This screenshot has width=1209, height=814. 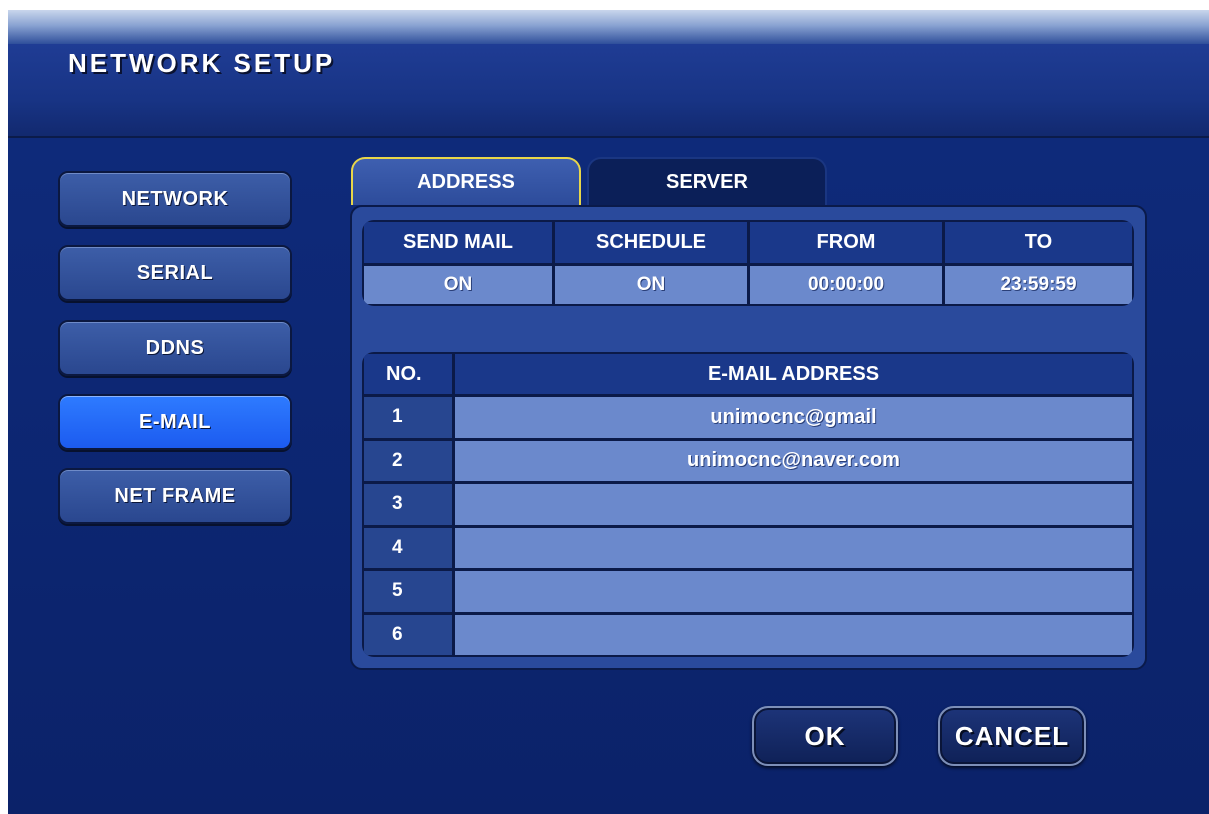 I want to click on header-email-address: E-MAIL ADDRESS, so click(x=793, y=374).